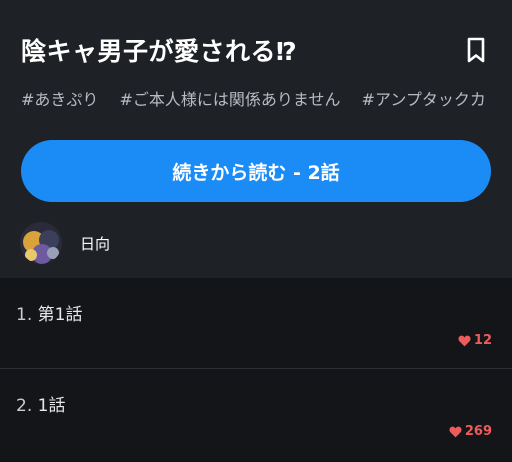 This screenshot has height=462, width=512. I want to click on episode-title: 1. 第1話, so click(49, 312).